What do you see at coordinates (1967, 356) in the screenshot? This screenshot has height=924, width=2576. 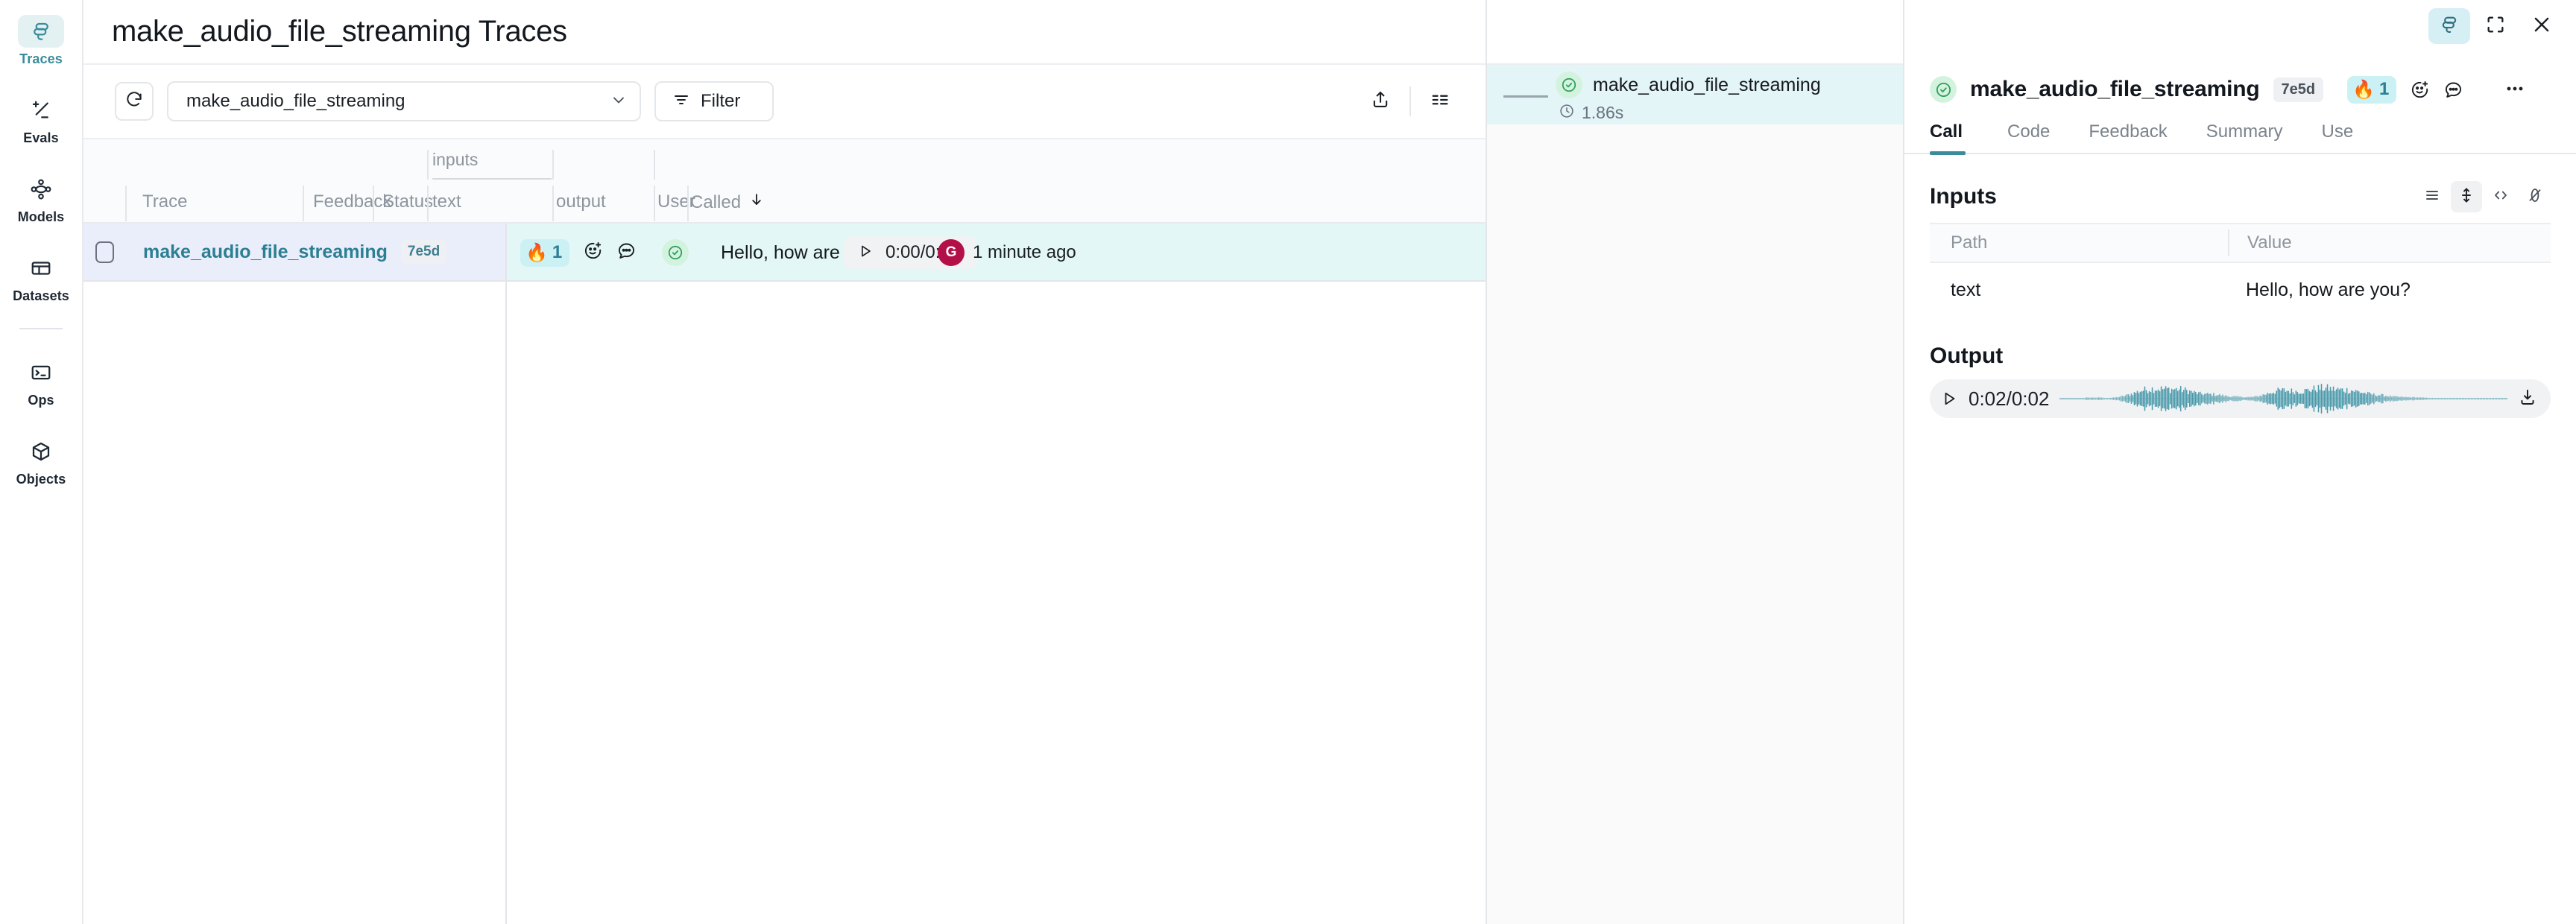 I see `output-title: Output` at bounding box center [1967, 356].